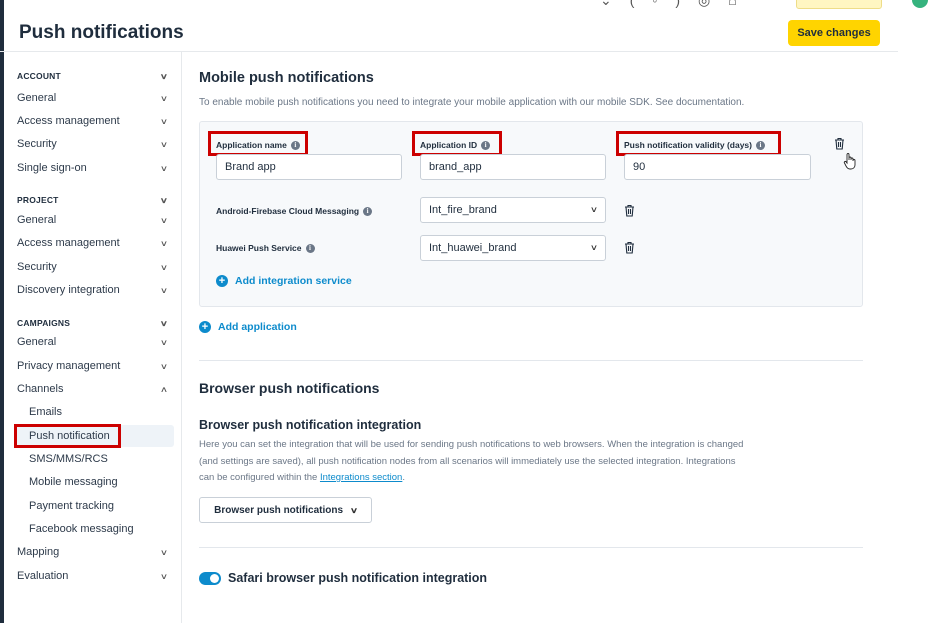 This screenshot has height=623, width=938. What do you see at coordinates (309, 167) in the screenshot?
I see `app-name-input: Brand app` at bounding box center [309, 167].